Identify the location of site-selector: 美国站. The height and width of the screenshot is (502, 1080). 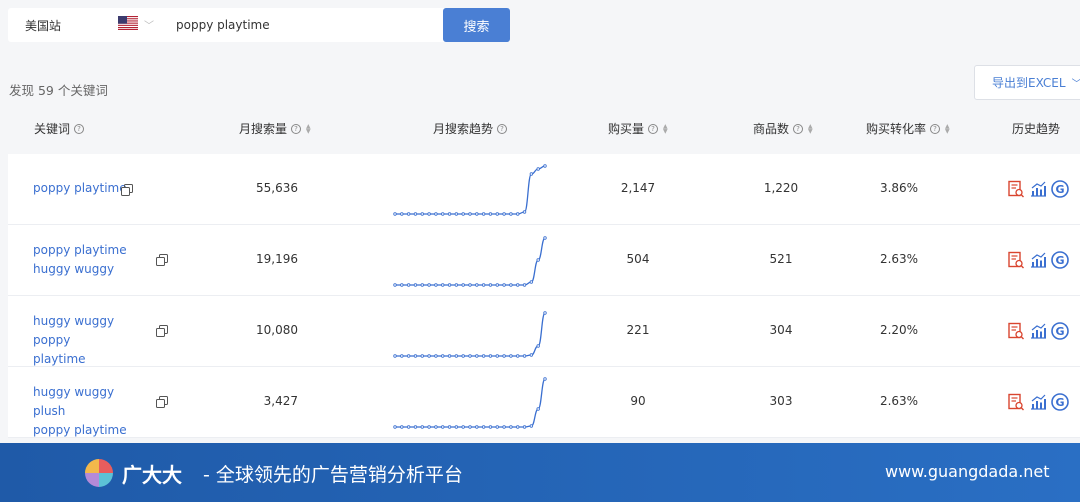
(58, 25).